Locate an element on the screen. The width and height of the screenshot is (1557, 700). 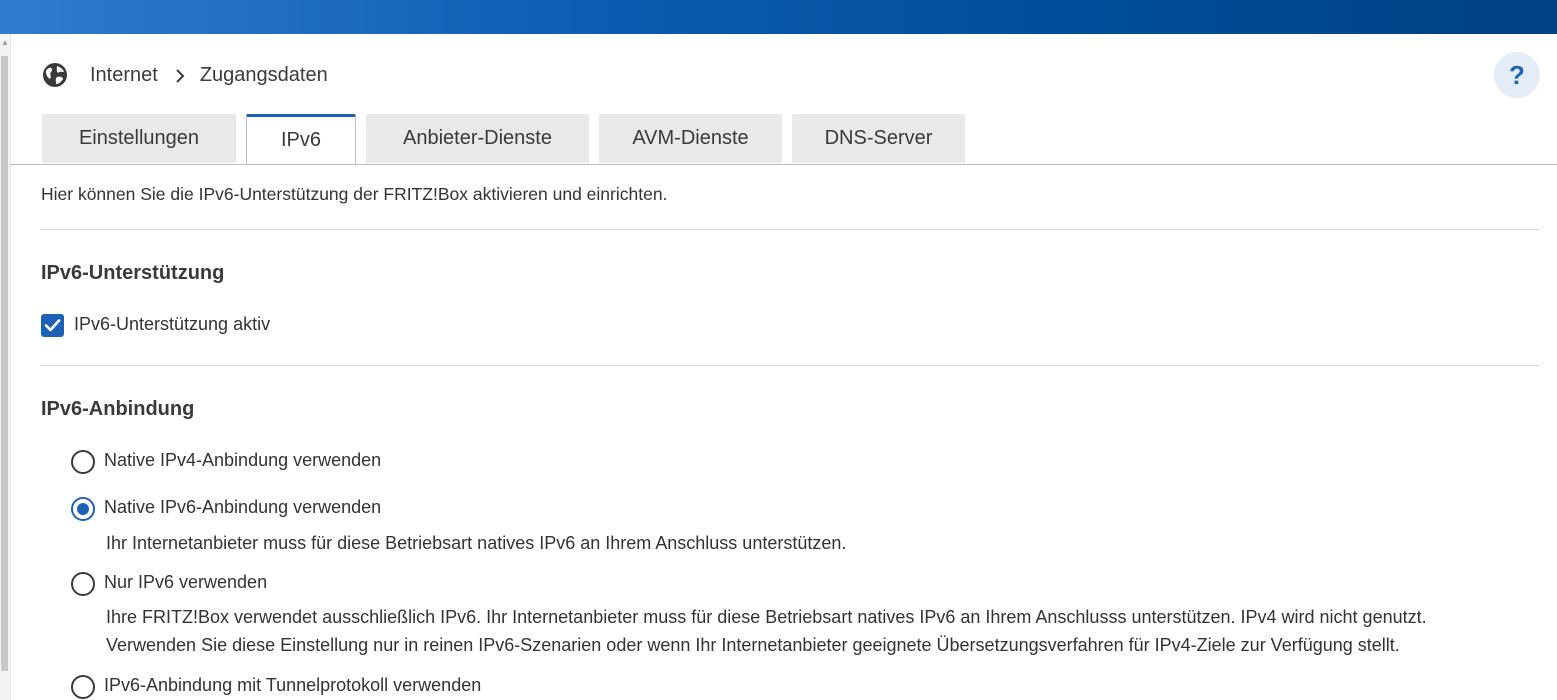
help-button: ? is located at coordinates (1517, 75).